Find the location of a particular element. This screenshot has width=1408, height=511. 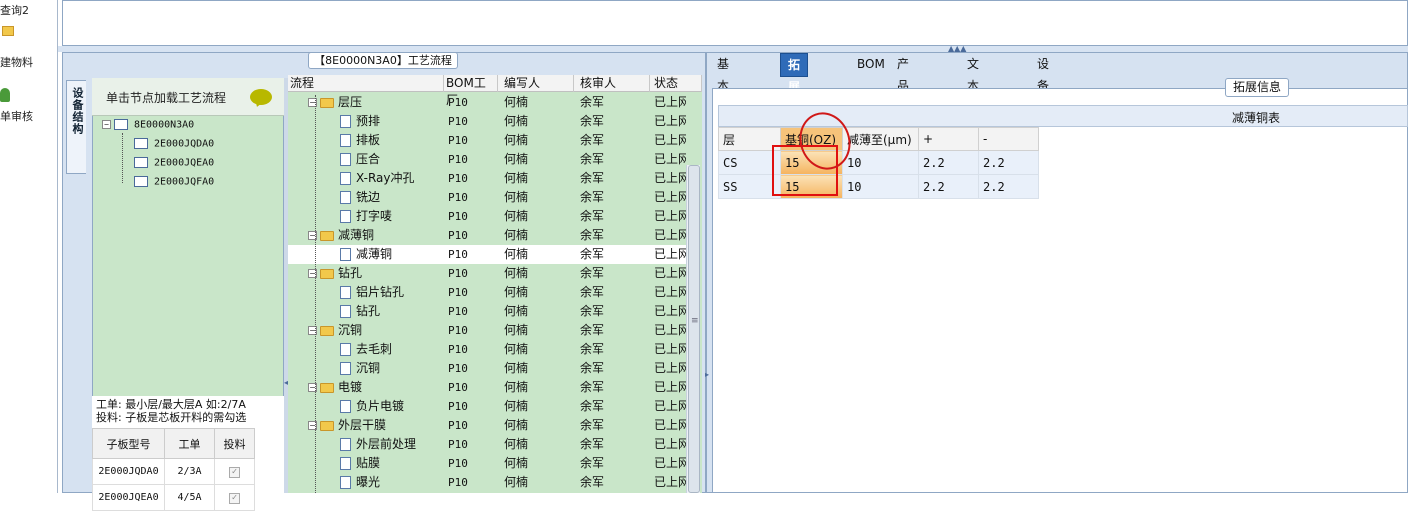

tree-node-child: 2E000JQDA0 is located at coordinates (174, 144).